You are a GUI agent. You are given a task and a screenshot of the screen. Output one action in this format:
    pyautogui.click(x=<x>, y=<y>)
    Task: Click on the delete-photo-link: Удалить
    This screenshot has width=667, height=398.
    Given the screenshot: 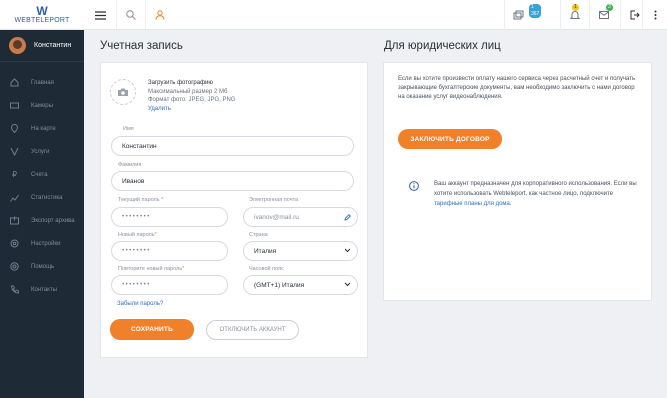 What is the action you would take?
    pyautogui.click(x=191, y=109)
    